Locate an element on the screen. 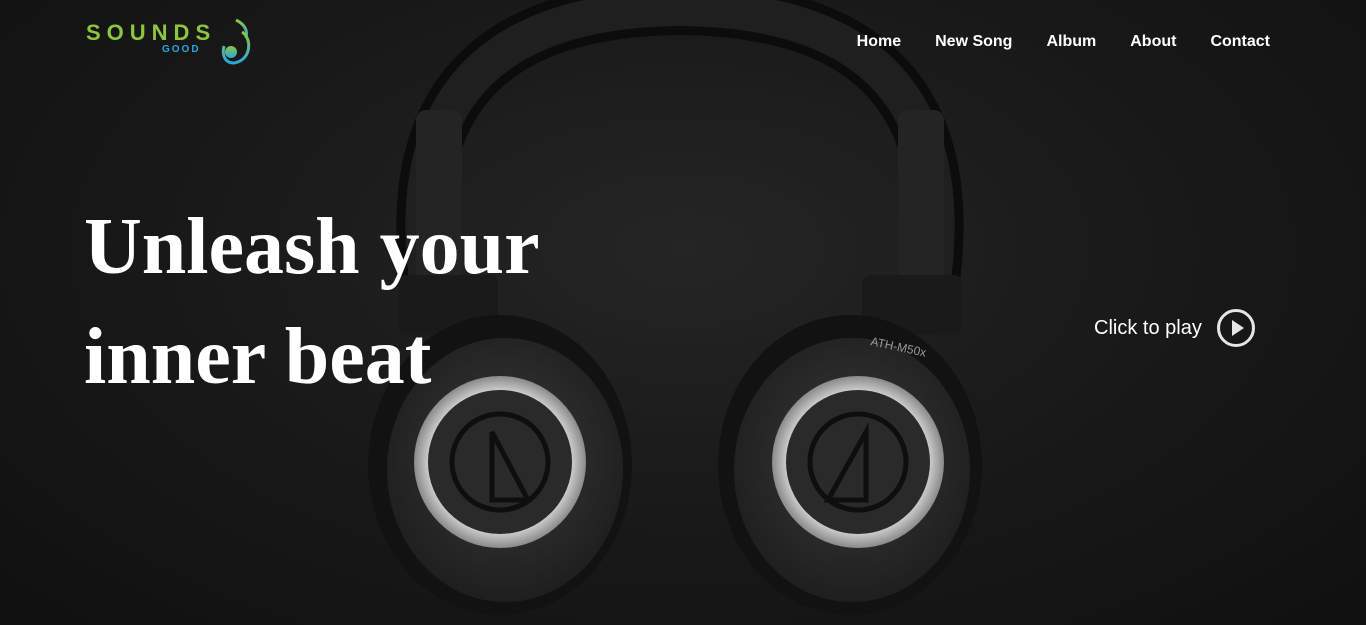  nav-new-song: New Song is located at coordinates (973, 42).